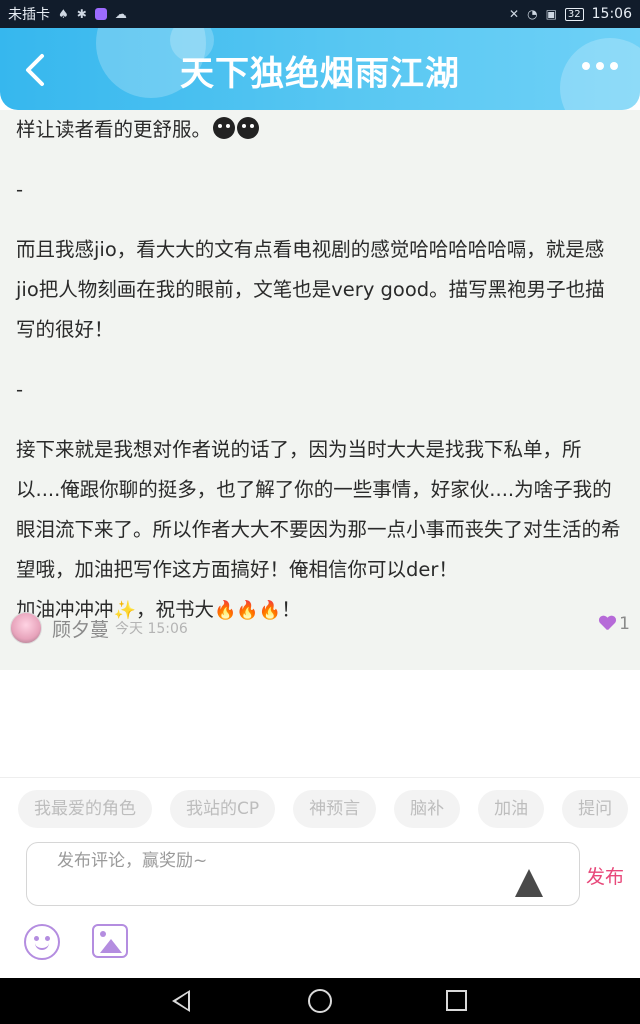 This screenshot has height=1024, width=640. I want to click on send-arrow-icon, so click(529, 883).